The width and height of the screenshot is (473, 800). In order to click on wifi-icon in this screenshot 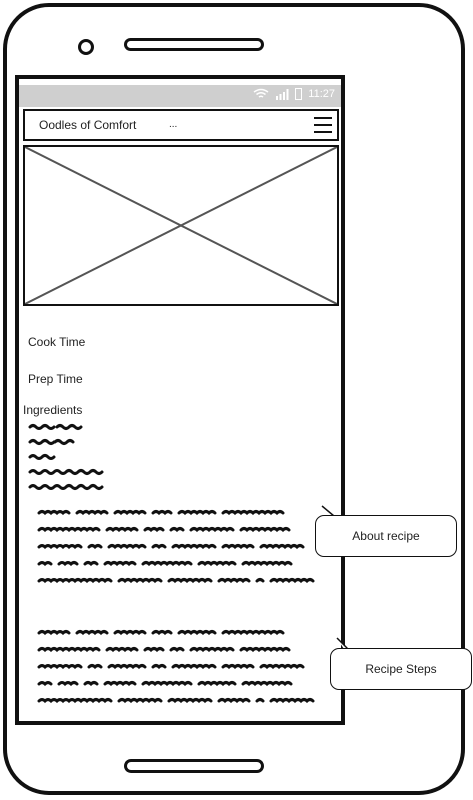, I will do `click(261, 93)`.